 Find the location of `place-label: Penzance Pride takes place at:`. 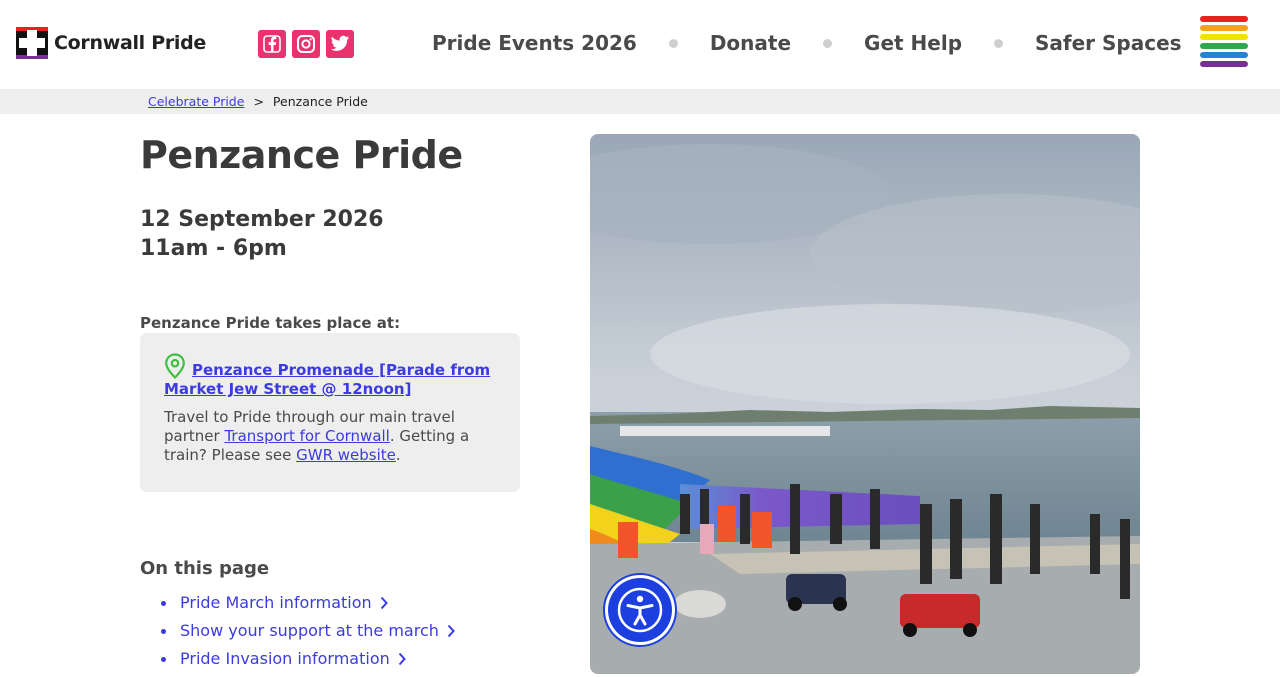

place-label: Penzance Pride takes place at: is located at coordinates (270, 323).